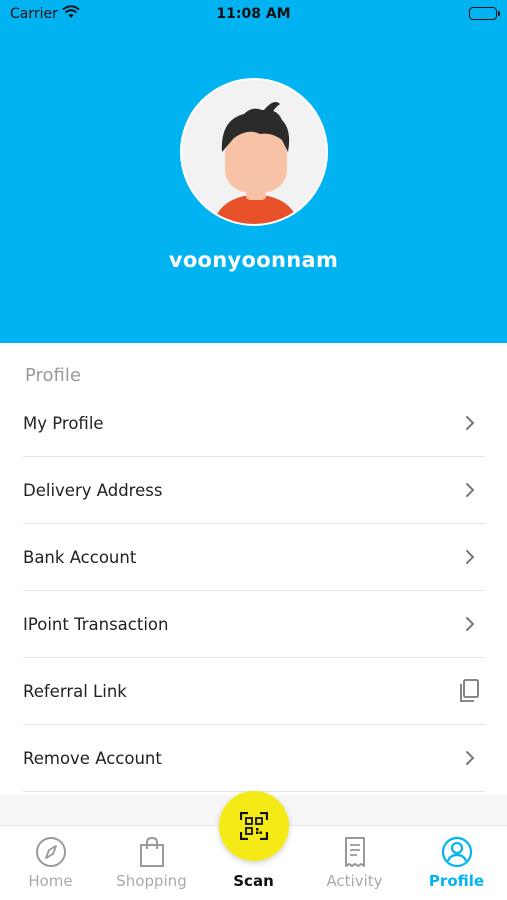  What do you see at coordinates (484, 13) in the screenshot?
I see `battery-icon` at bounding box center [484, 13].